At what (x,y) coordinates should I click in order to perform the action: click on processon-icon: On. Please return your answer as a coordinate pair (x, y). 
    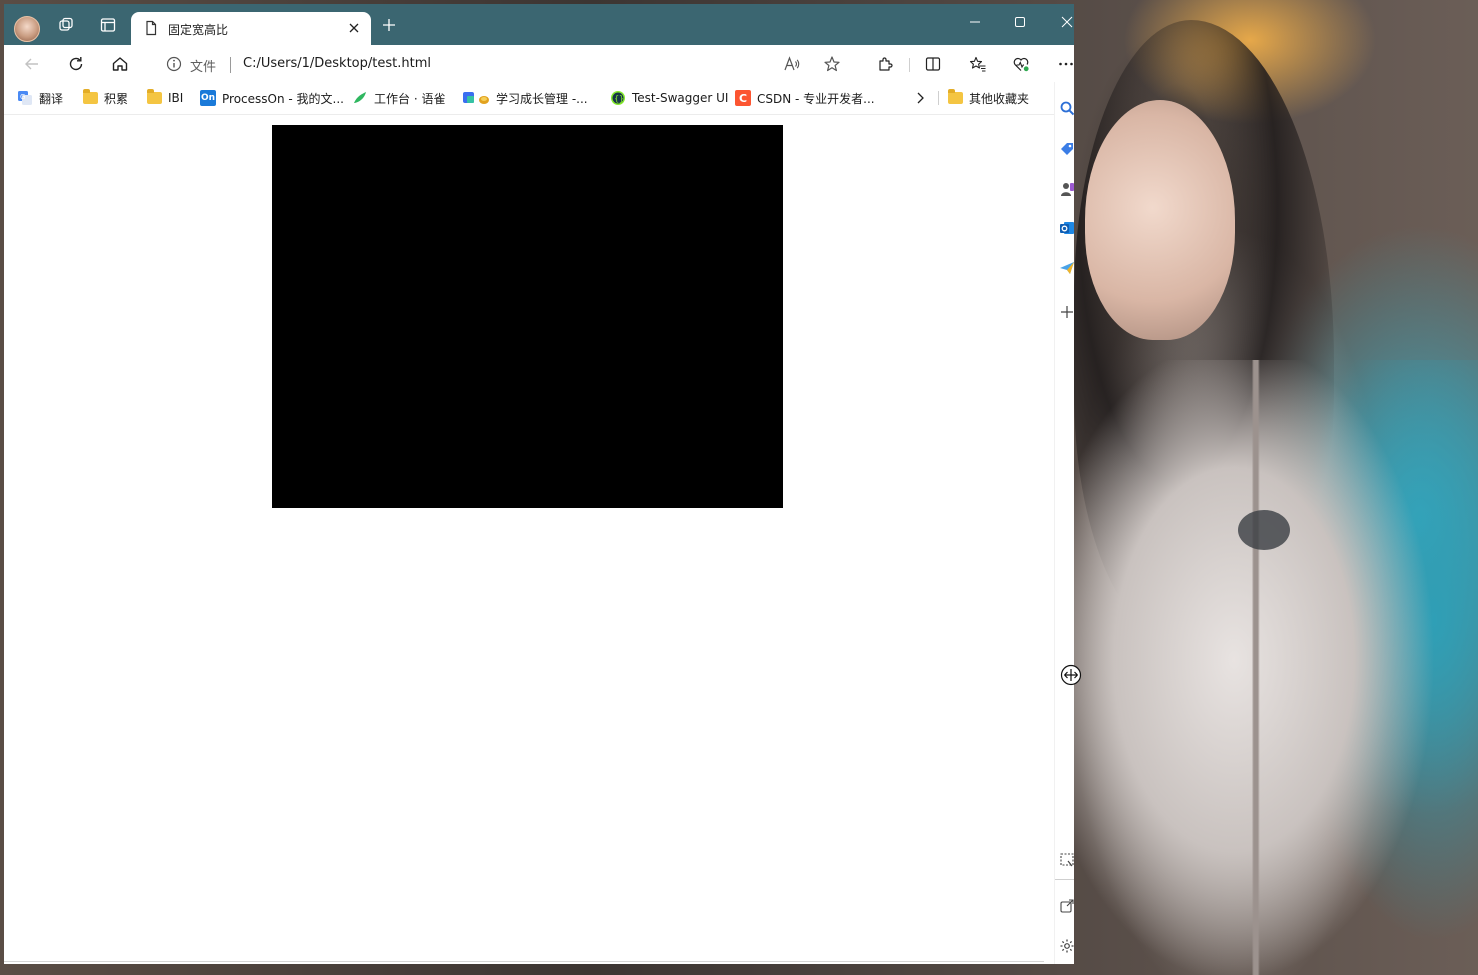
    Looking at the image, I should click on (208, 98).